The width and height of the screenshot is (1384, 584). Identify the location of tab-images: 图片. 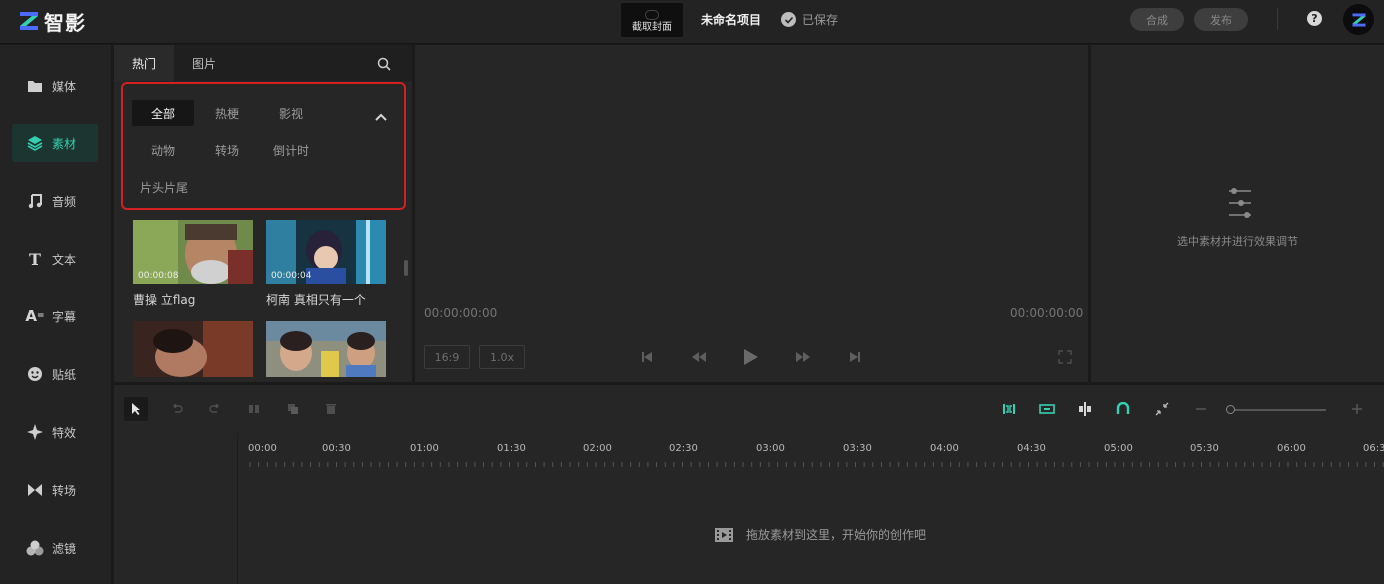
(204, 63).